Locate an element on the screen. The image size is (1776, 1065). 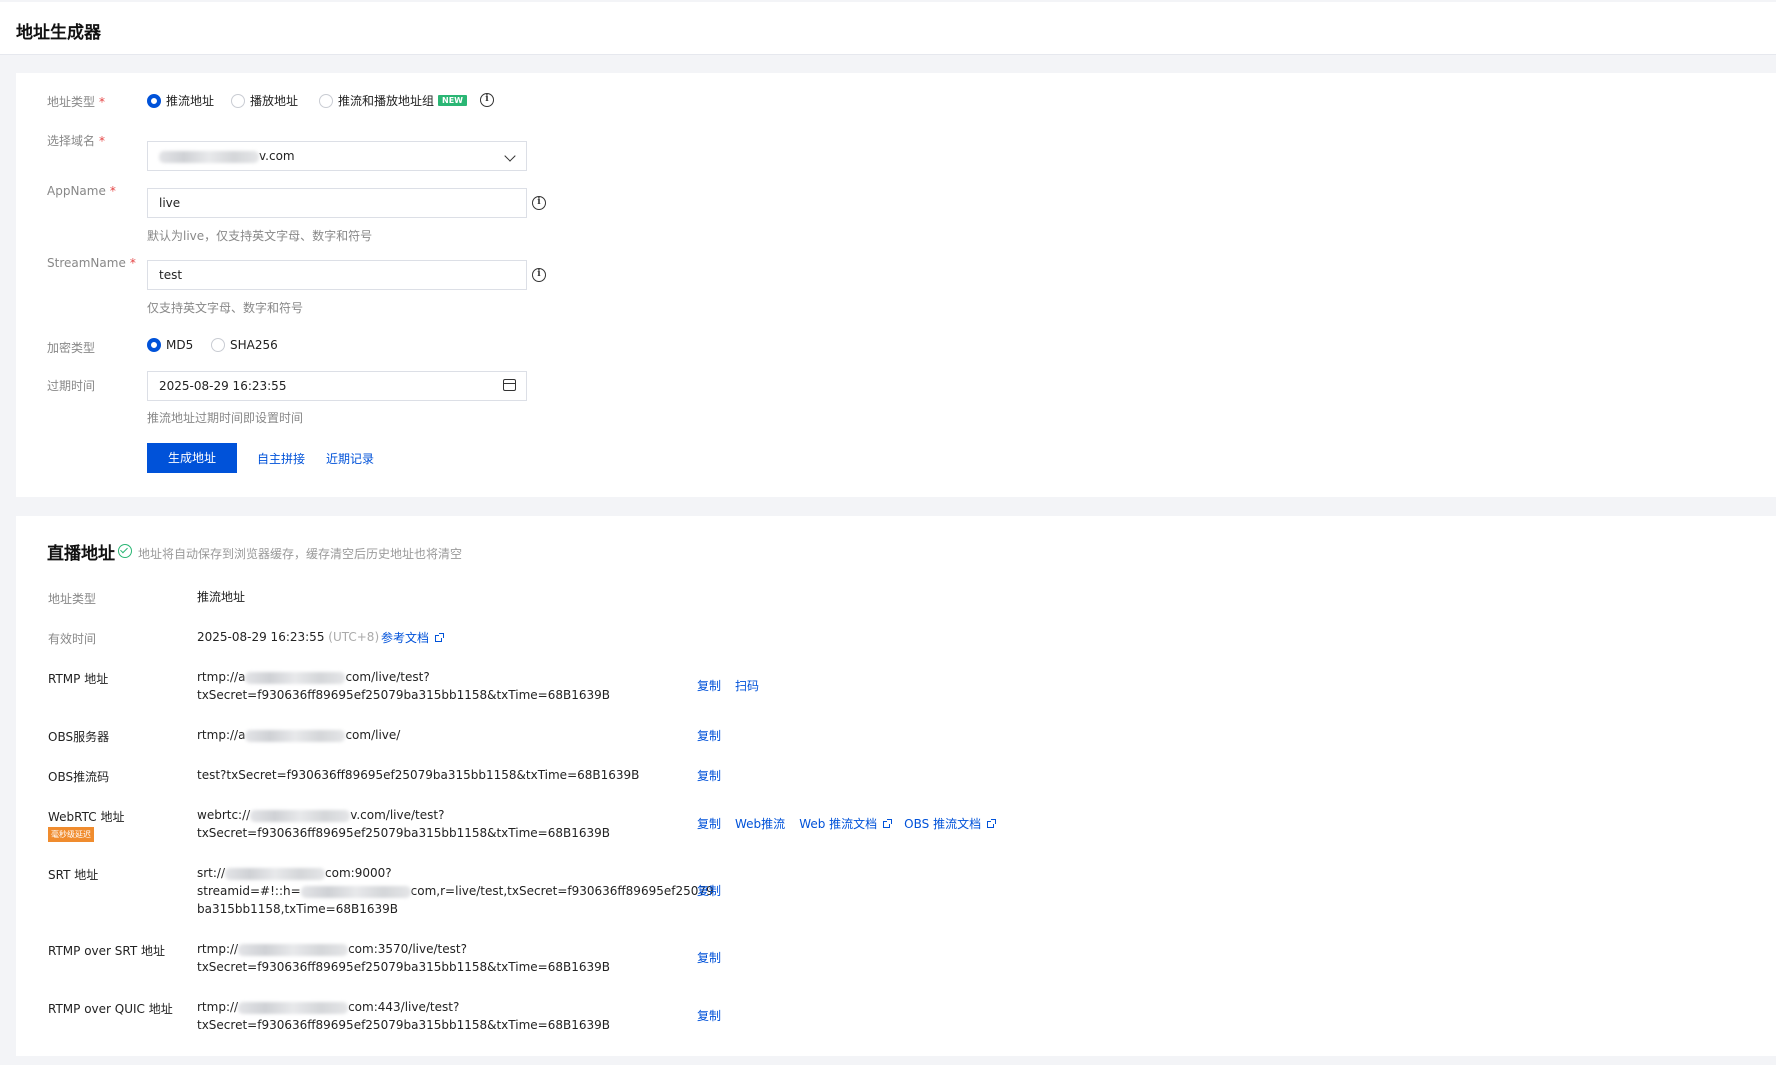
recent-records-link: 近期记录 is located at coordinates (350, 458).